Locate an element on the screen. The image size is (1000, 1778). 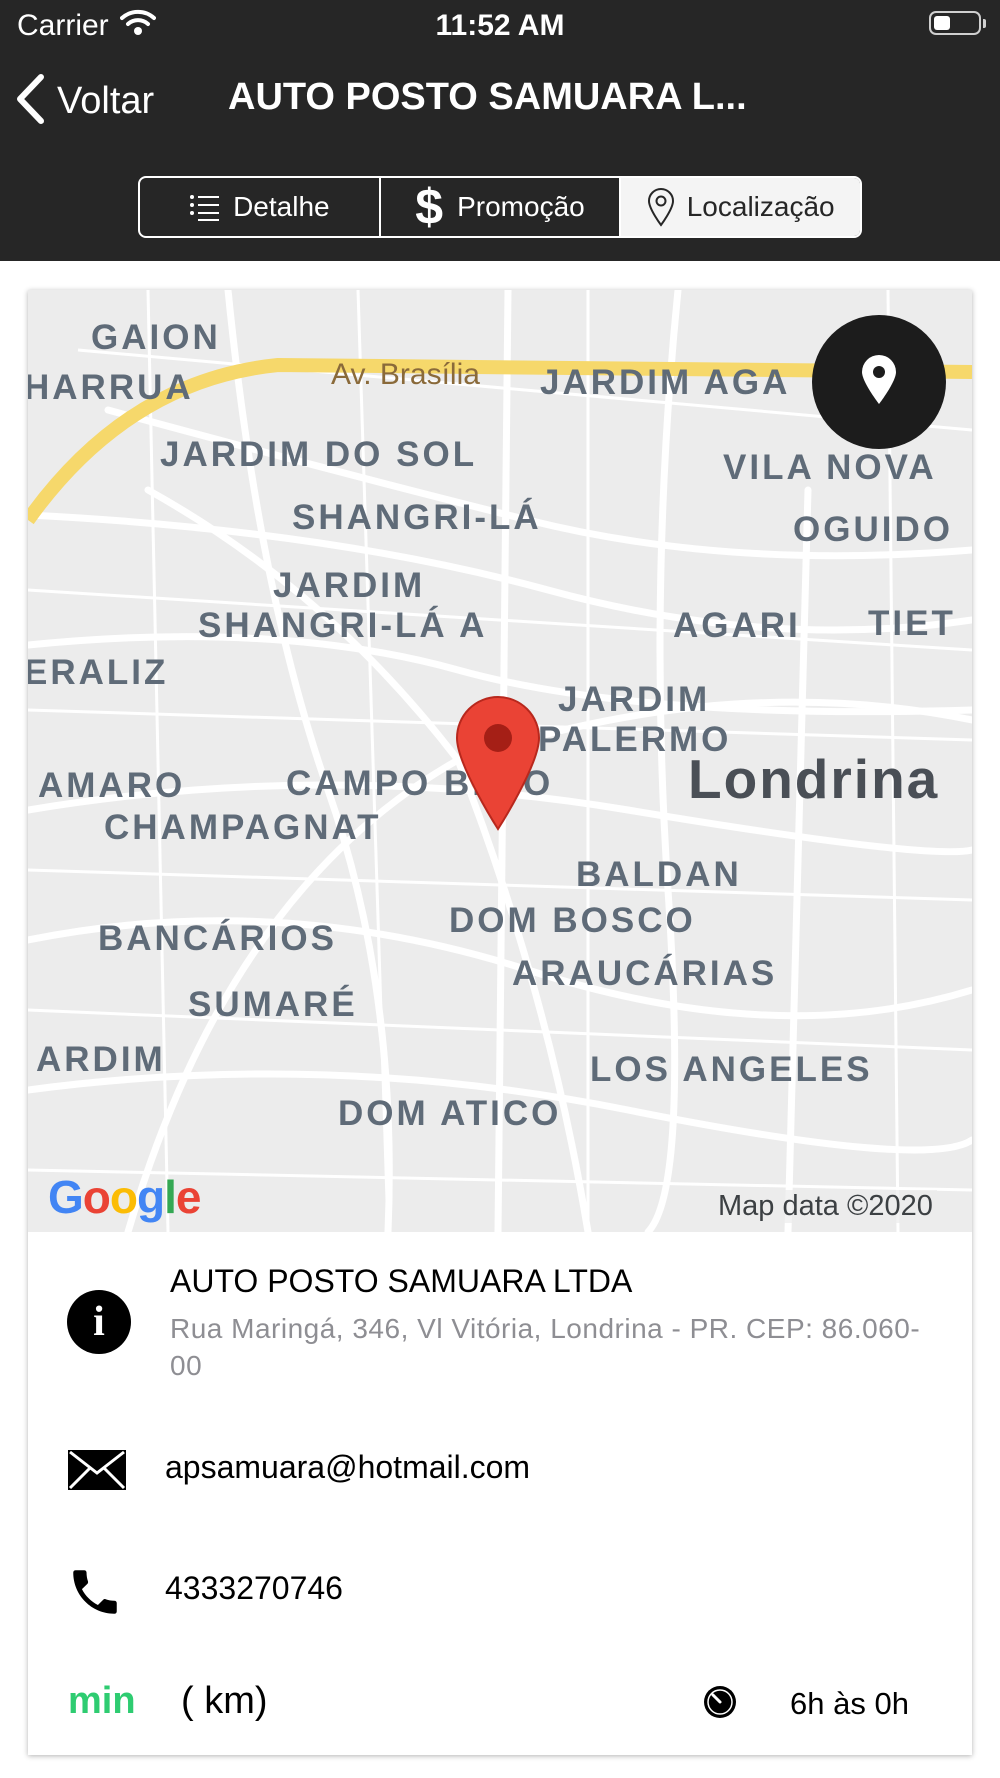
map-label: BANCÁRIOS is located at coordinates (217, 938).